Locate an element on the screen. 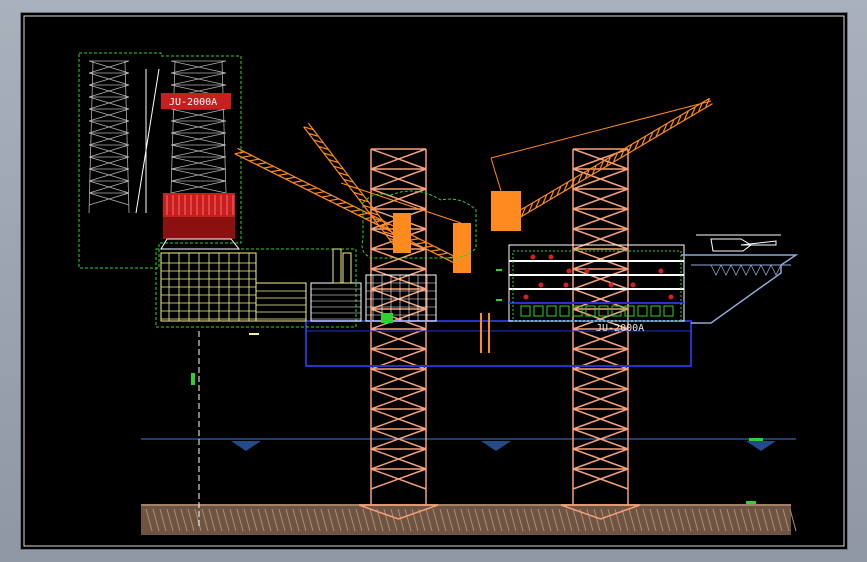 The image size is (867, 562). drawworks-substructure is located at coordinates (200, 221).